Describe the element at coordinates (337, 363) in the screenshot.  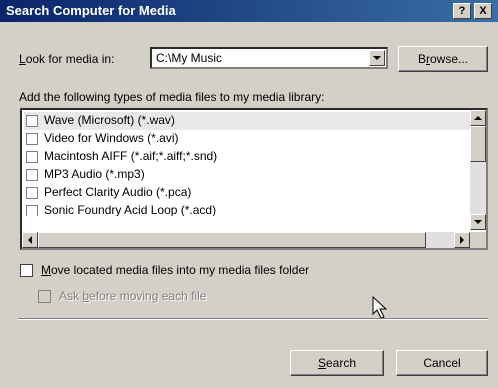
I see `search-button: Search` at that location.